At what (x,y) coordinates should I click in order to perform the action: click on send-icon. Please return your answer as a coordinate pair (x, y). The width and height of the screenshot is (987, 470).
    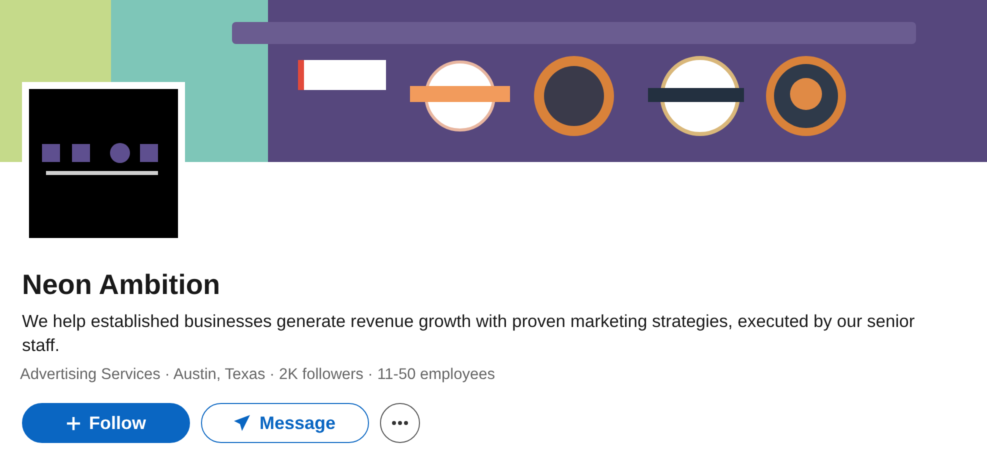
    Looking at the image, I should click on (243, 423).